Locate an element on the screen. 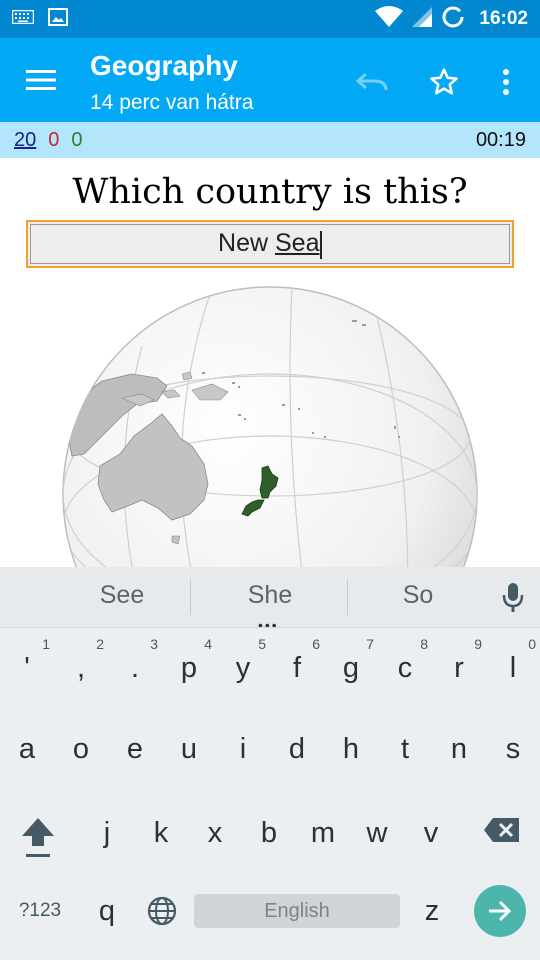 The image size is (540, 960). undo-icon is located at coordinates (372, 81).